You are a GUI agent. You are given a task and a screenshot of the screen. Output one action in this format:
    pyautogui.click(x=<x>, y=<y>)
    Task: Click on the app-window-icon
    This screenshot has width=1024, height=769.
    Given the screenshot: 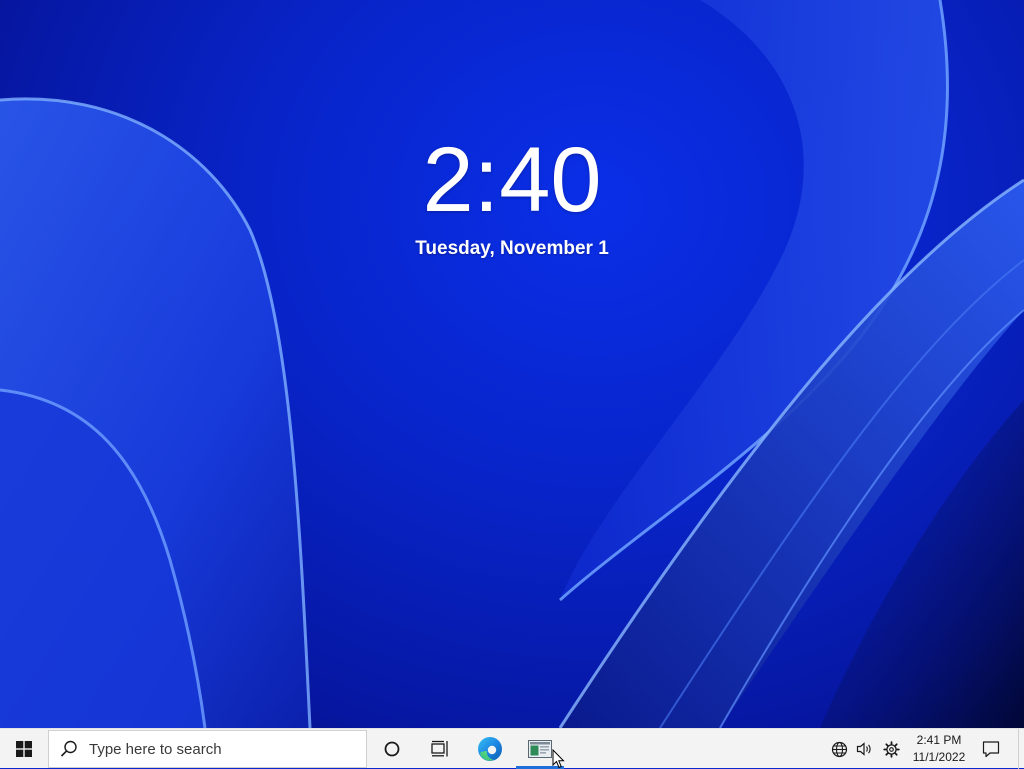 What is the action you would take?
    pyautogui.click(x=540, y=749)
    